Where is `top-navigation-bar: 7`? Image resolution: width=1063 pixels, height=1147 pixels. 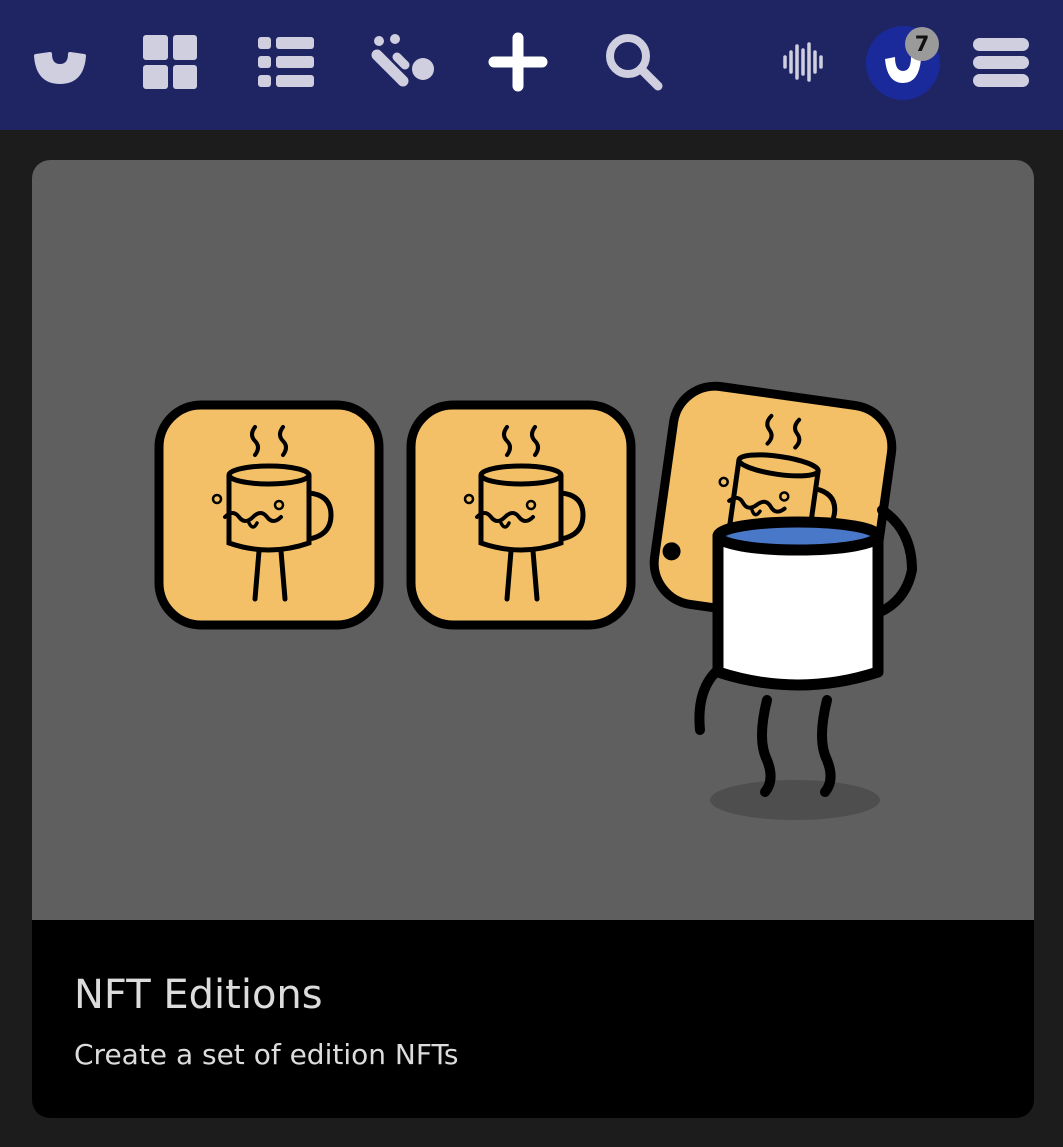
top-navigation-bar: 7 is located at coordinates (531, 65).